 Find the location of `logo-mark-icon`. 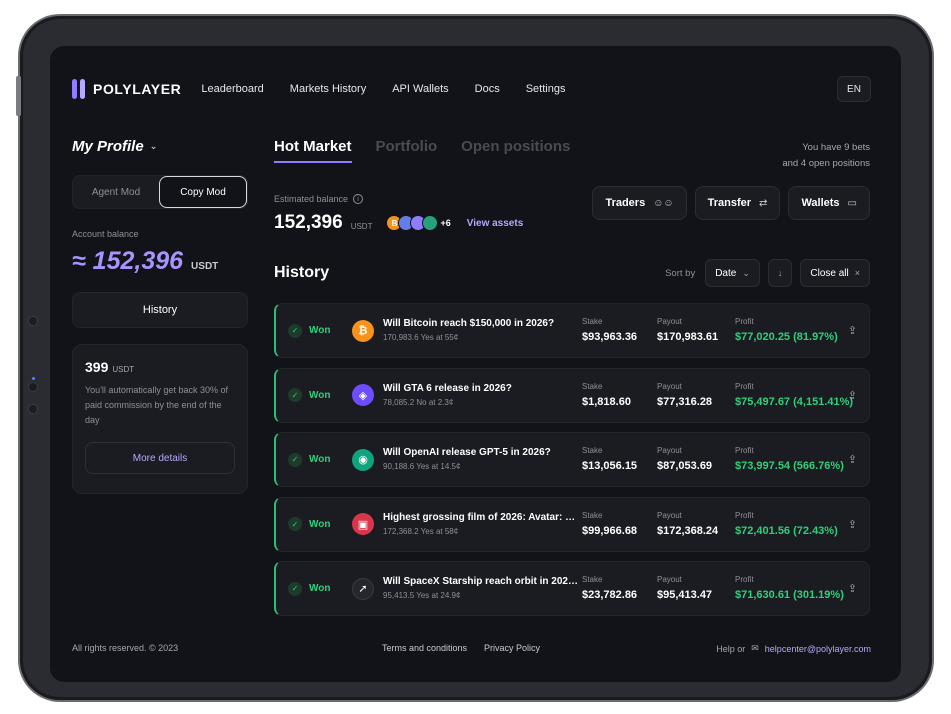

logo-mark-icon is located at coordinates (78, 89).